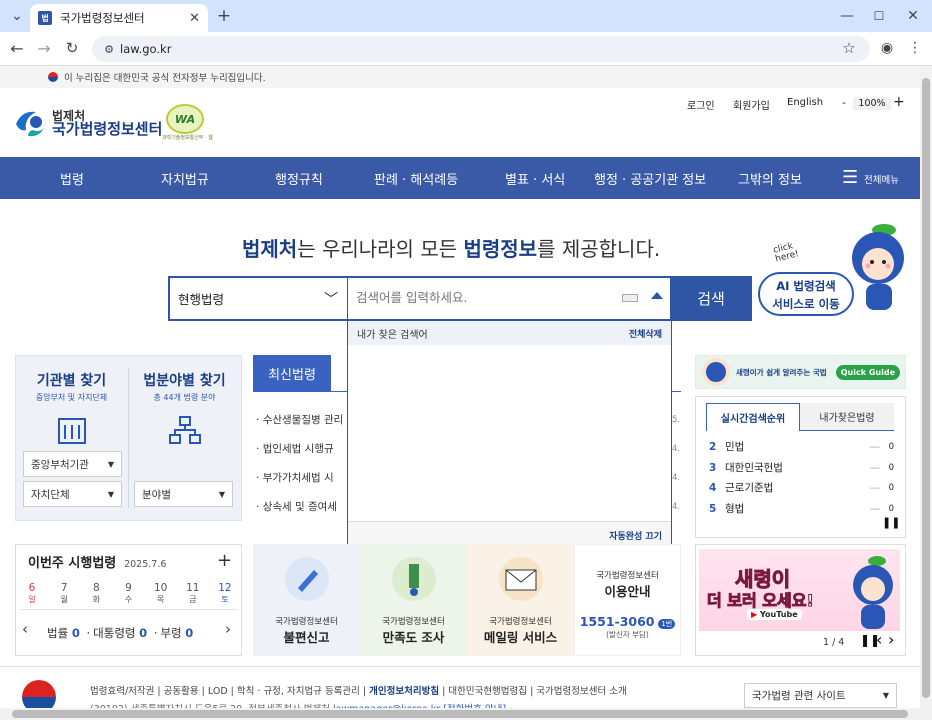 This screenshot has height=720, width=932. What do you see at coordinates (299, 449) in the screenshot?
I see `latest-item: · 법인세법 시행규` at bounding box center [299, 449].